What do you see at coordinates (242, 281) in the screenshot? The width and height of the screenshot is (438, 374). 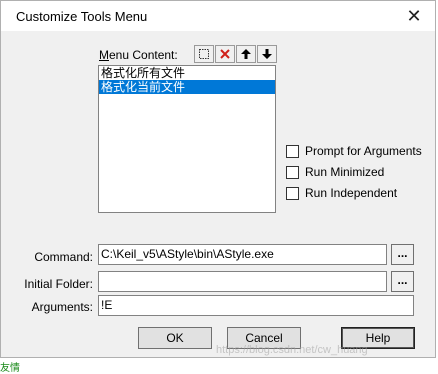 I see `initial-folder-input` at bounding box center [242, 281].